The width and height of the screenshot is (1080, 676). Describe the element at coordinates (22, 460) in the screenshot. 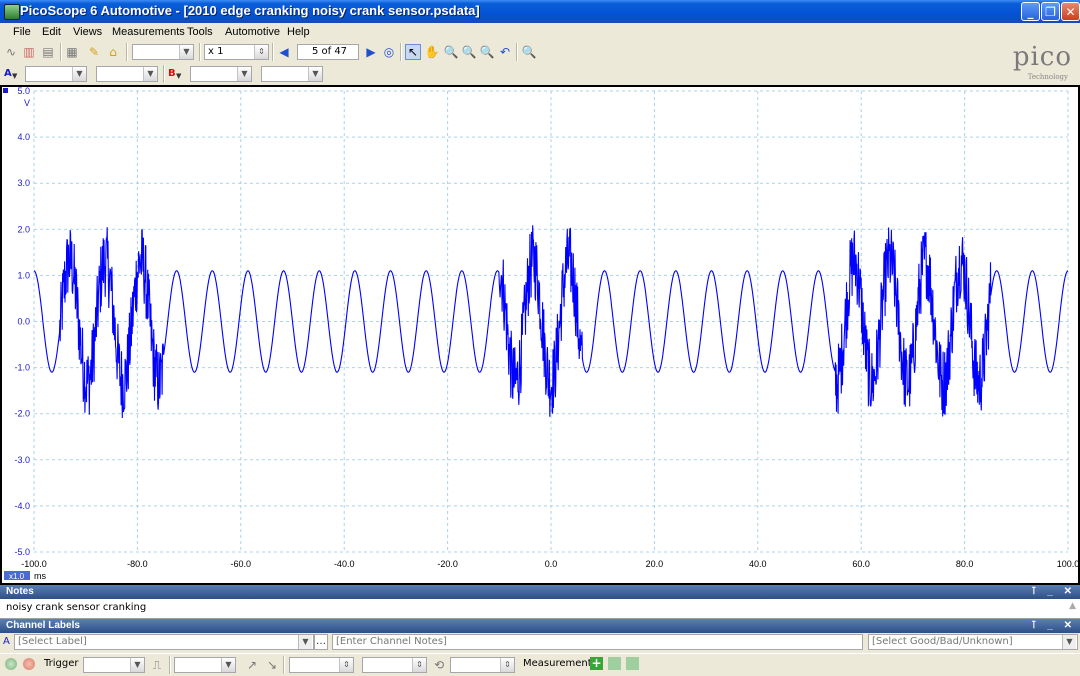

I see `y-tick-label: -3.0` at that location.